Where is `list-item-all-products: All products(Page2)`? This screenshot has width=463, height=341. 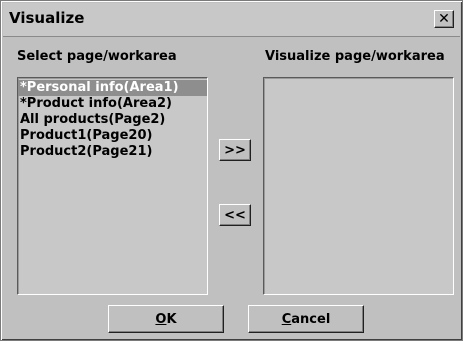
list-item-all-products: All products(Page2) is located at coordinates (112, 120).